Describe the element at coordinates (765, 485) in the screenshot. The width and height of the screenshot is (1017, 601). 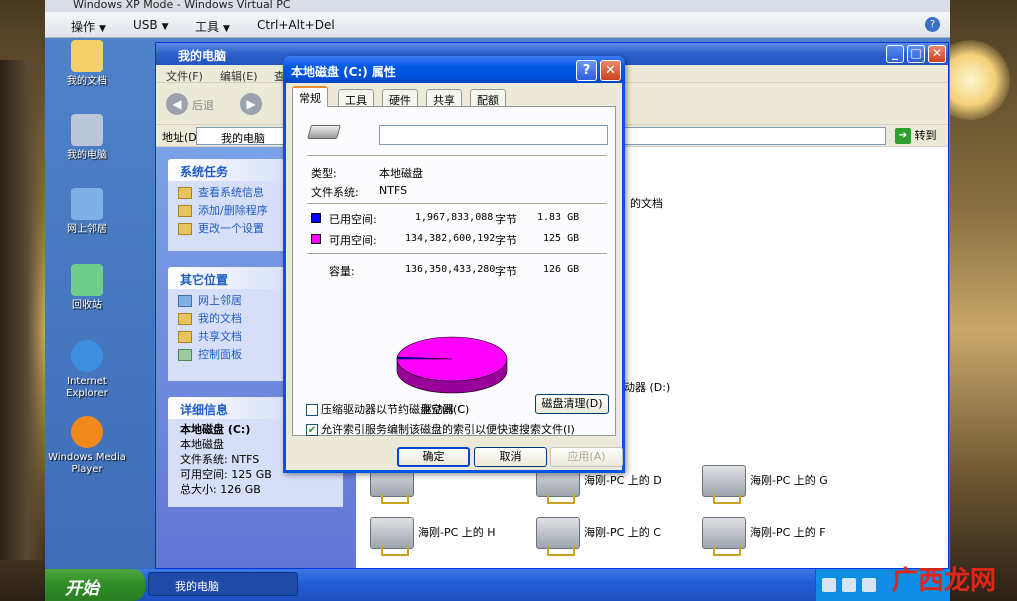
I see `network-drive-g: 海刚-PC 上的 G` at that location.